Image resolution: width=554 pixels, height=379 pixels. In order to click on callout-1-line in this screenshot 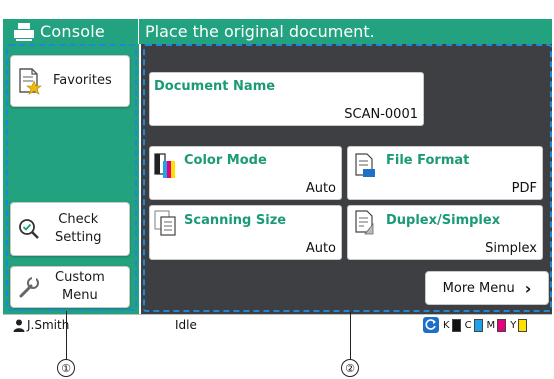, I will do `click(66, 335)`.